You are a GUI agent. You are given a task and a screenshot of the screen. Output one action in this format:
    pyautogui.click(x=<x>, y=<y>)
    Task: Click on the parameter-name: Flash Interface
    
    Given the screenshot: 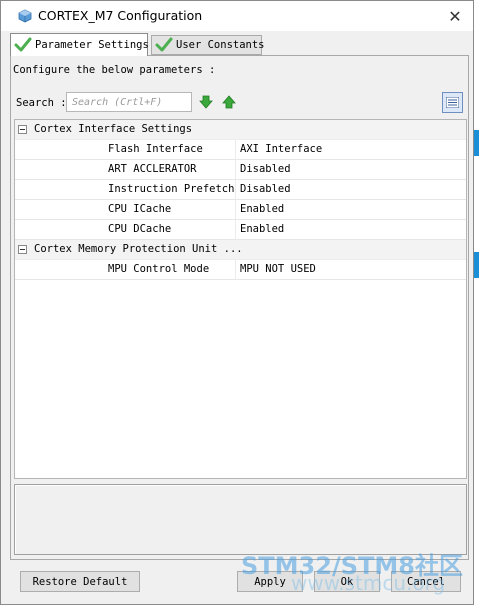 What is the action you would take?
    pyautogui.click(x=155, y=149)
    